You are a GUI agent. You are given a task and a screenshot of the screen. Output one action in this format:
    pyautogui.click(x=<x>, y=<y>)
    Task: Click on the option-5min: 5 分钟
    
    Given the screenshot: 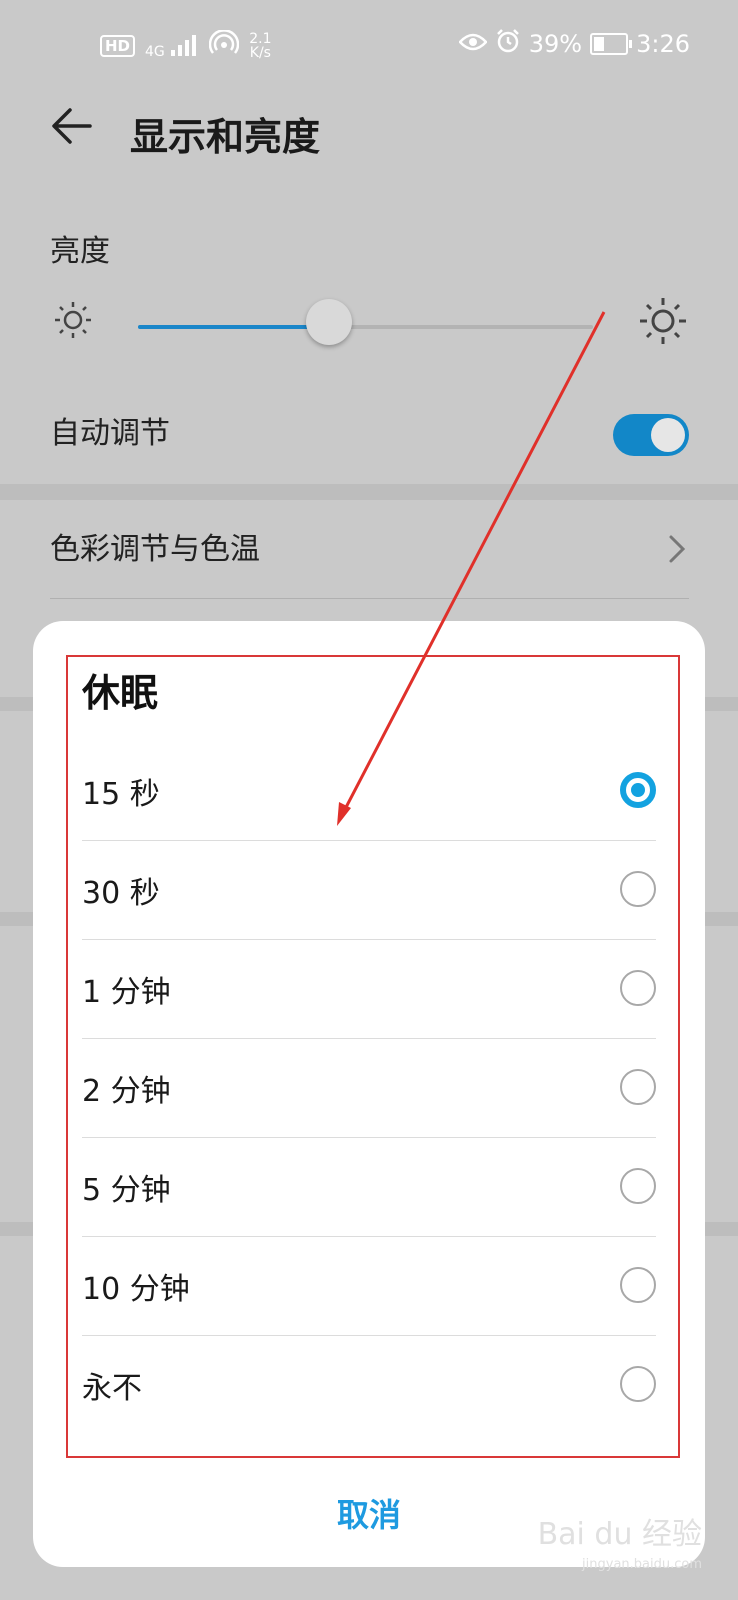 What is the action you would take?
    pyautogui.click(x=369, y=1188)
    